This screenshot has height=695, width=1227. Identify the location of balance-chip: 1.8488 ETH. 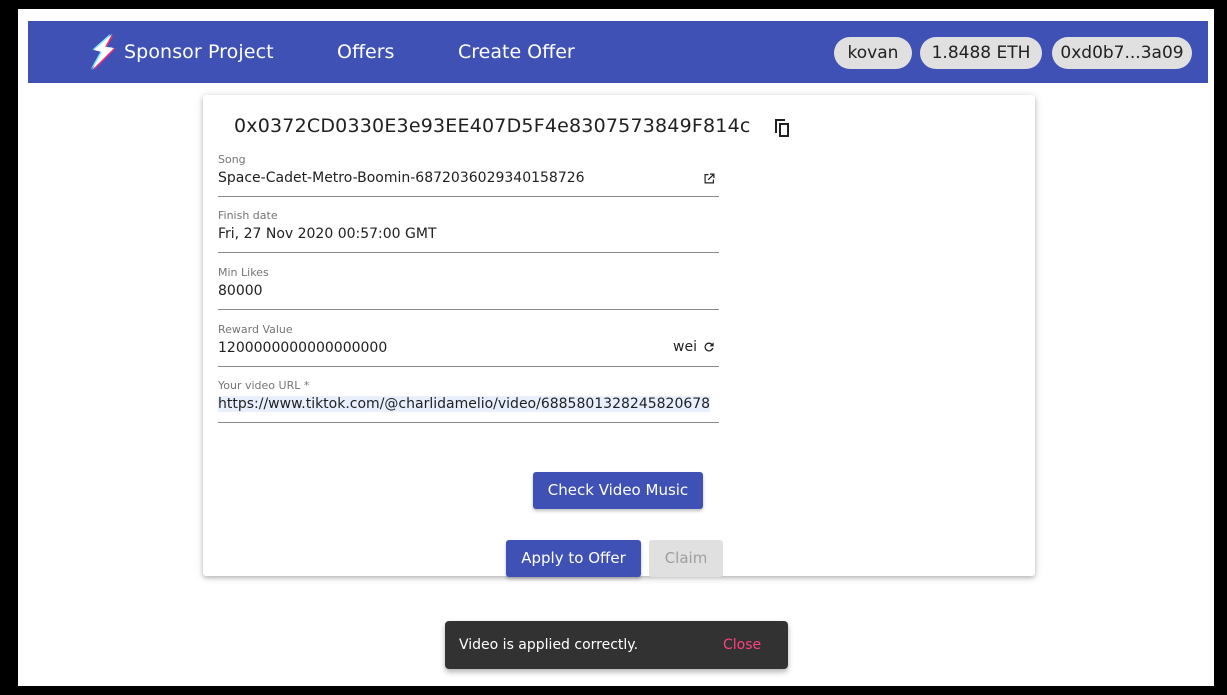
(981, 53).